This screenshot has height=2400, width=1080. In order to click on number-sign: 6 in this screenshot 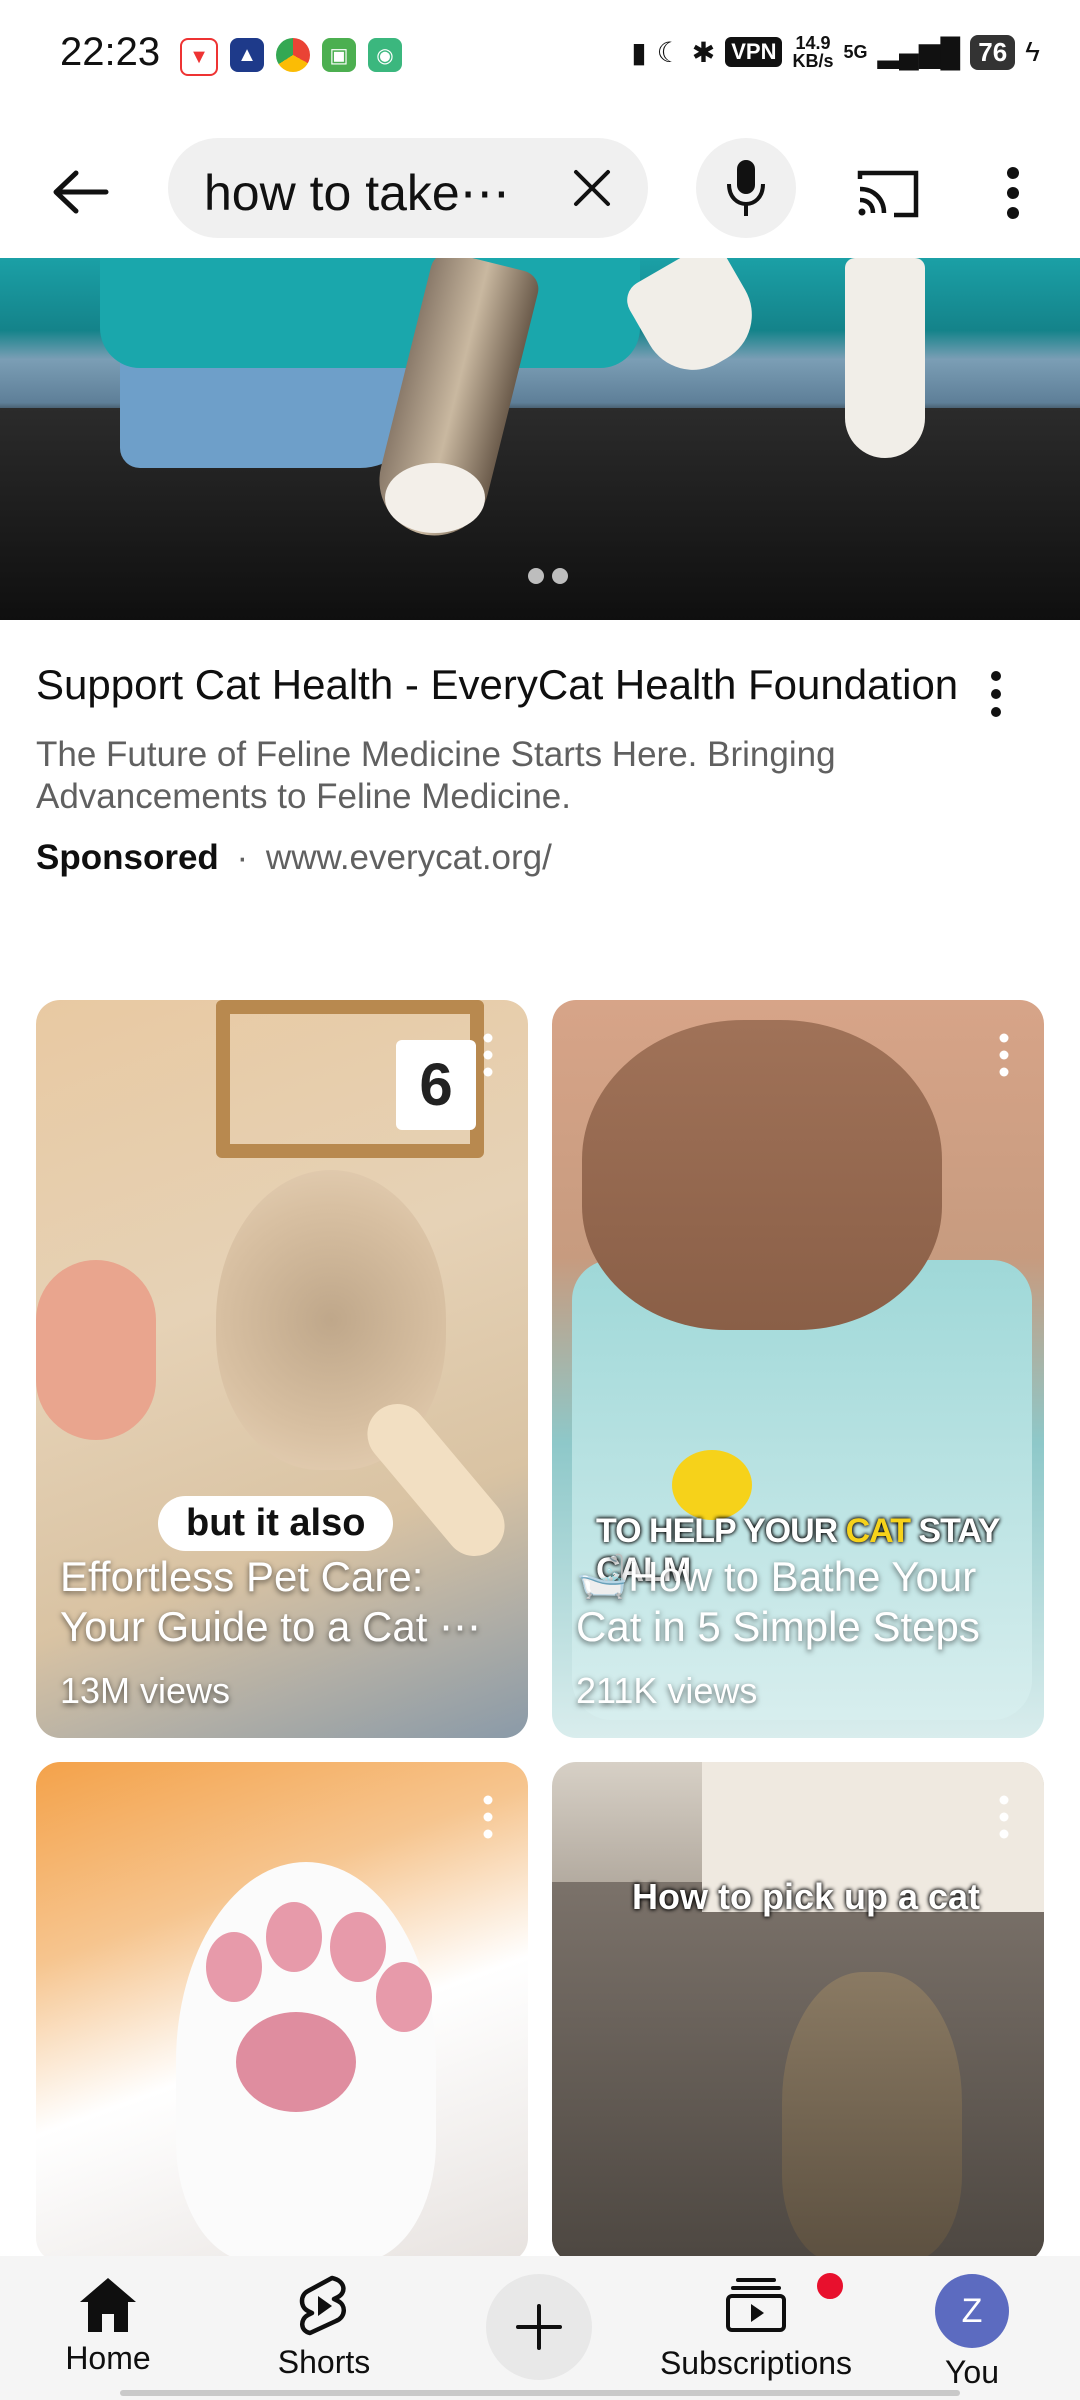, I will do `click(436, 1085)`.